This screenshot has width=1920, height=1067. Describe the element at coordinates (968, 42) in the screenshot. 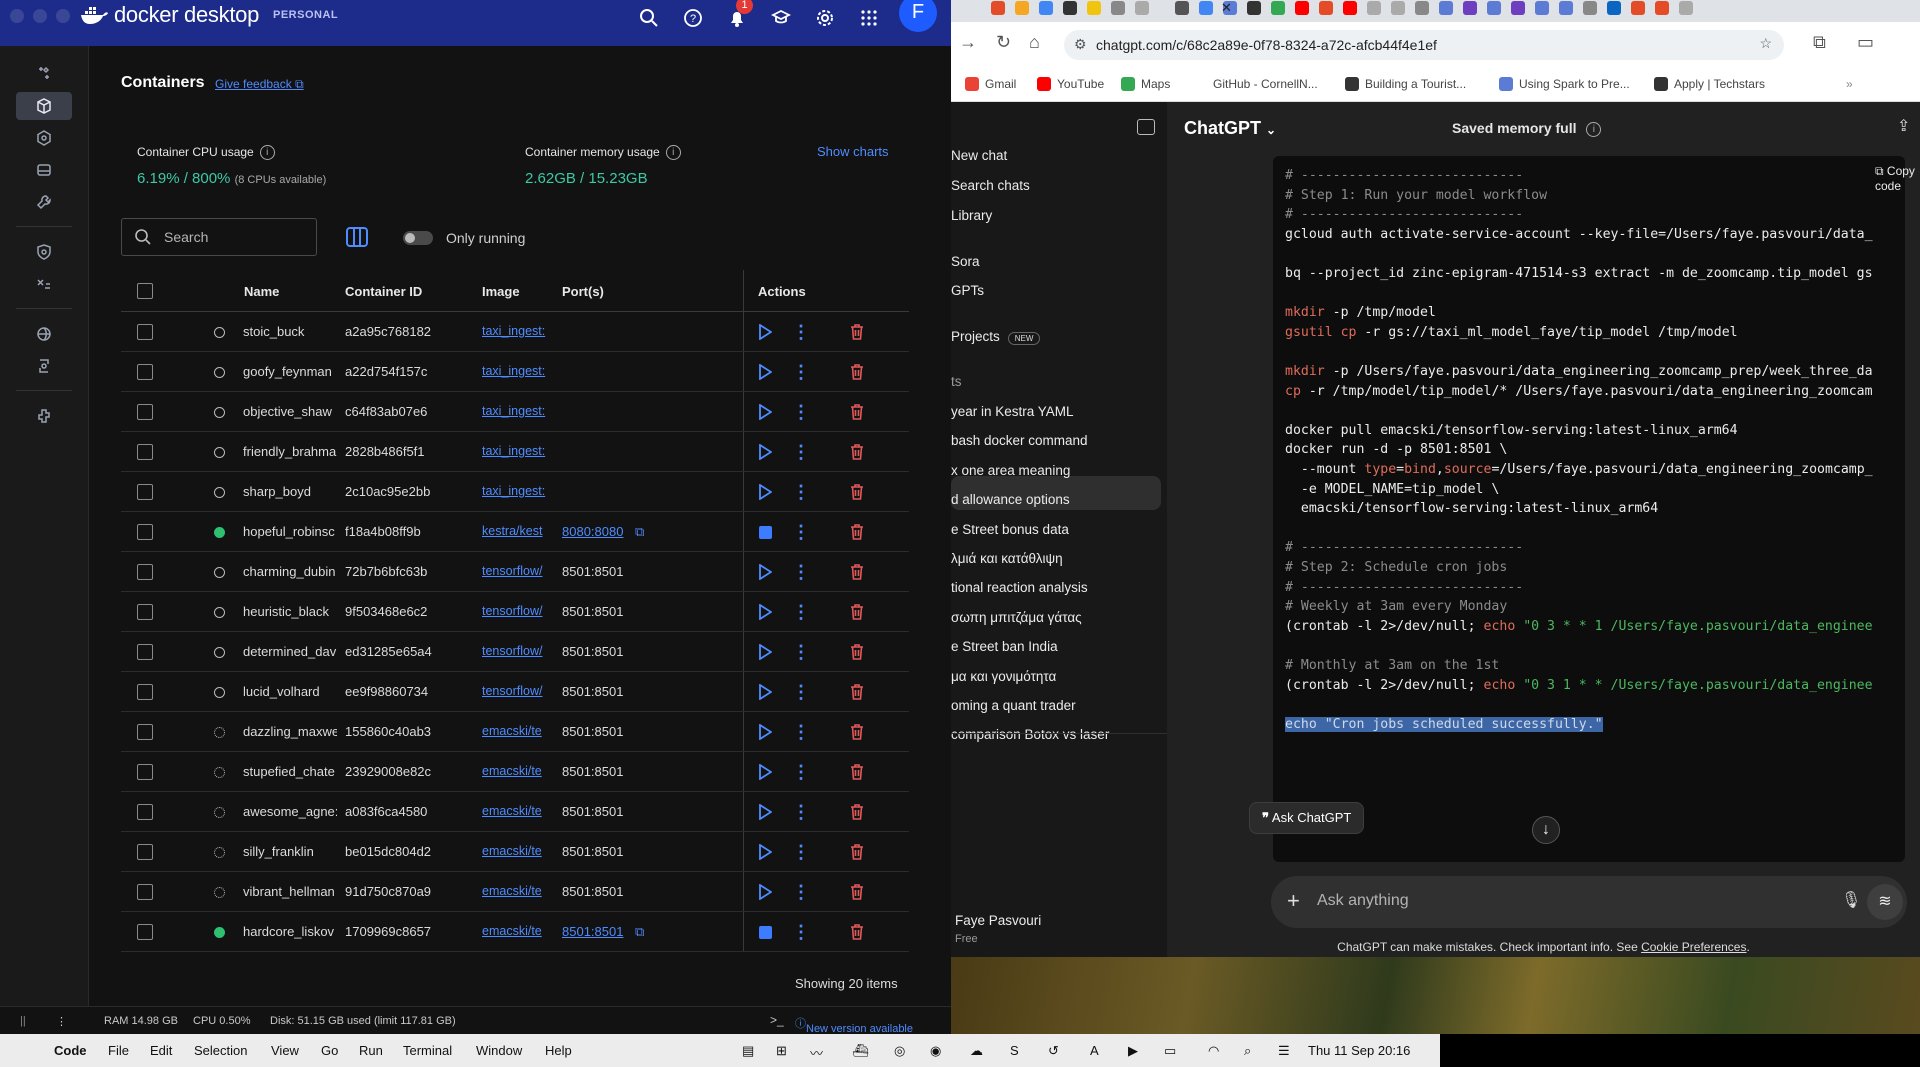

I see `forward-icon: →` at that location.